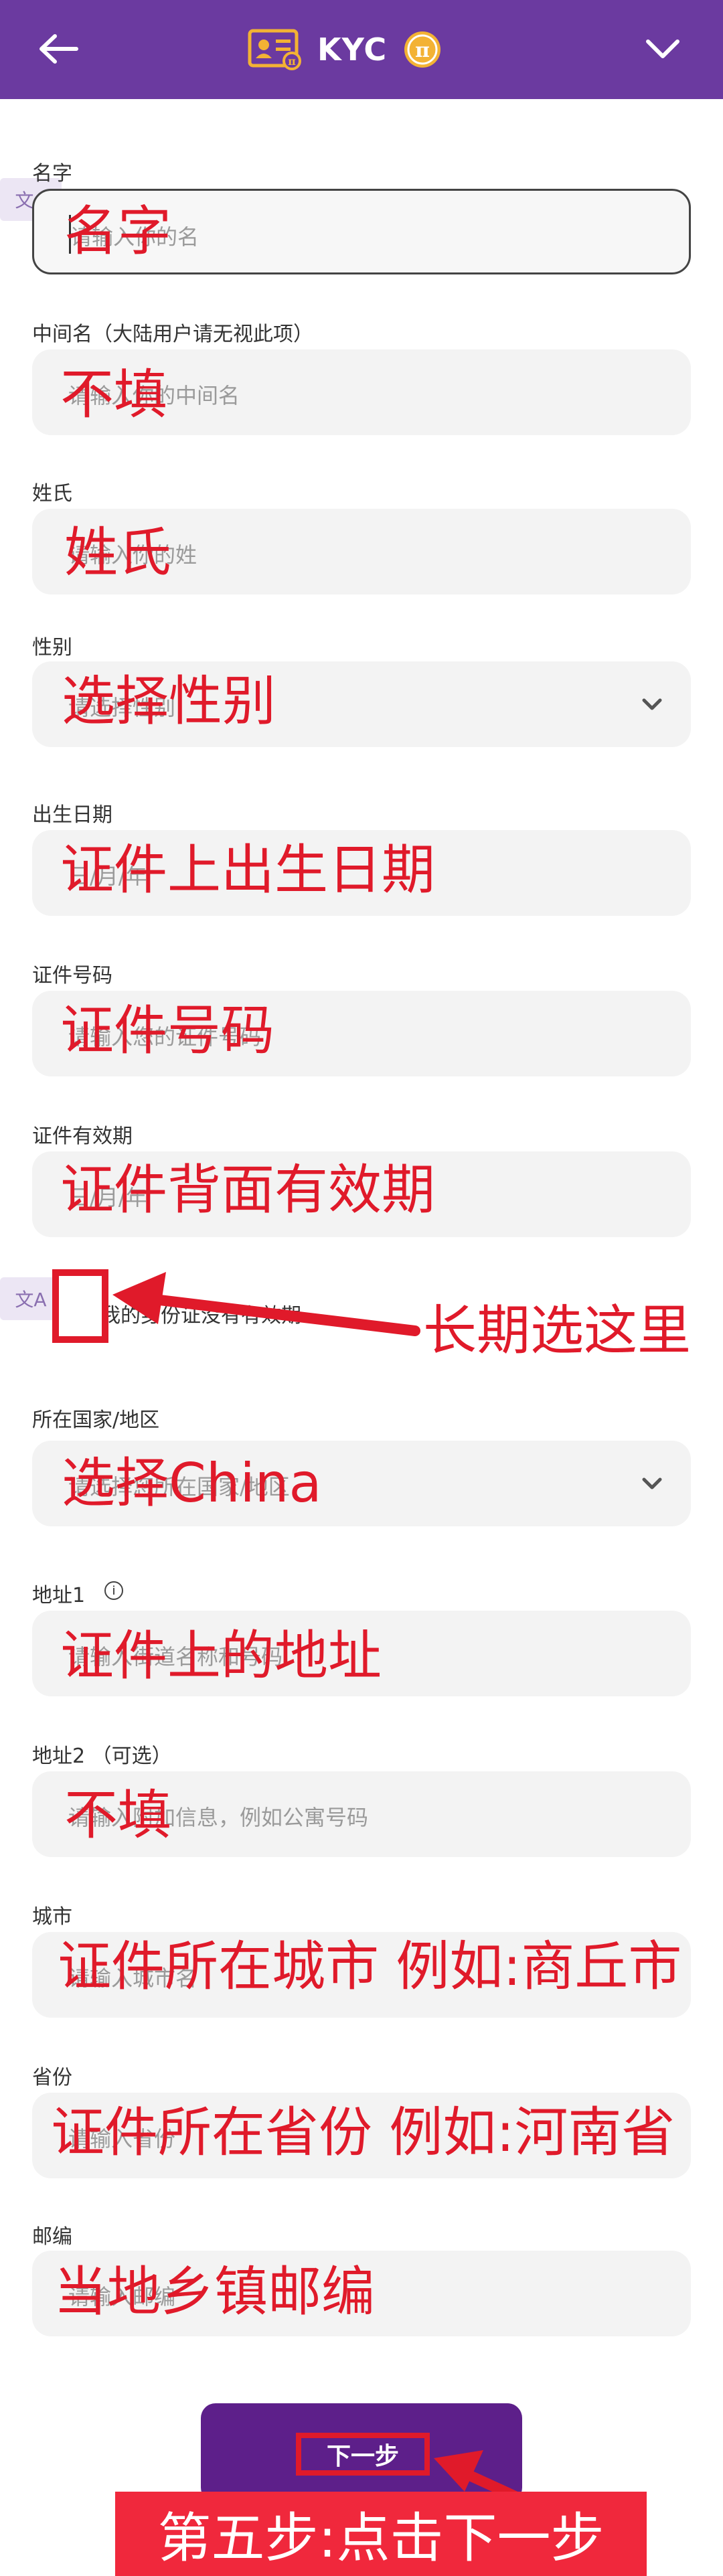 The height and width of the screenshot is (2576, 723). Describe the element at coordinates (266, 1304) in the screenshot. I see `arrow-to-checkbox` at that location.